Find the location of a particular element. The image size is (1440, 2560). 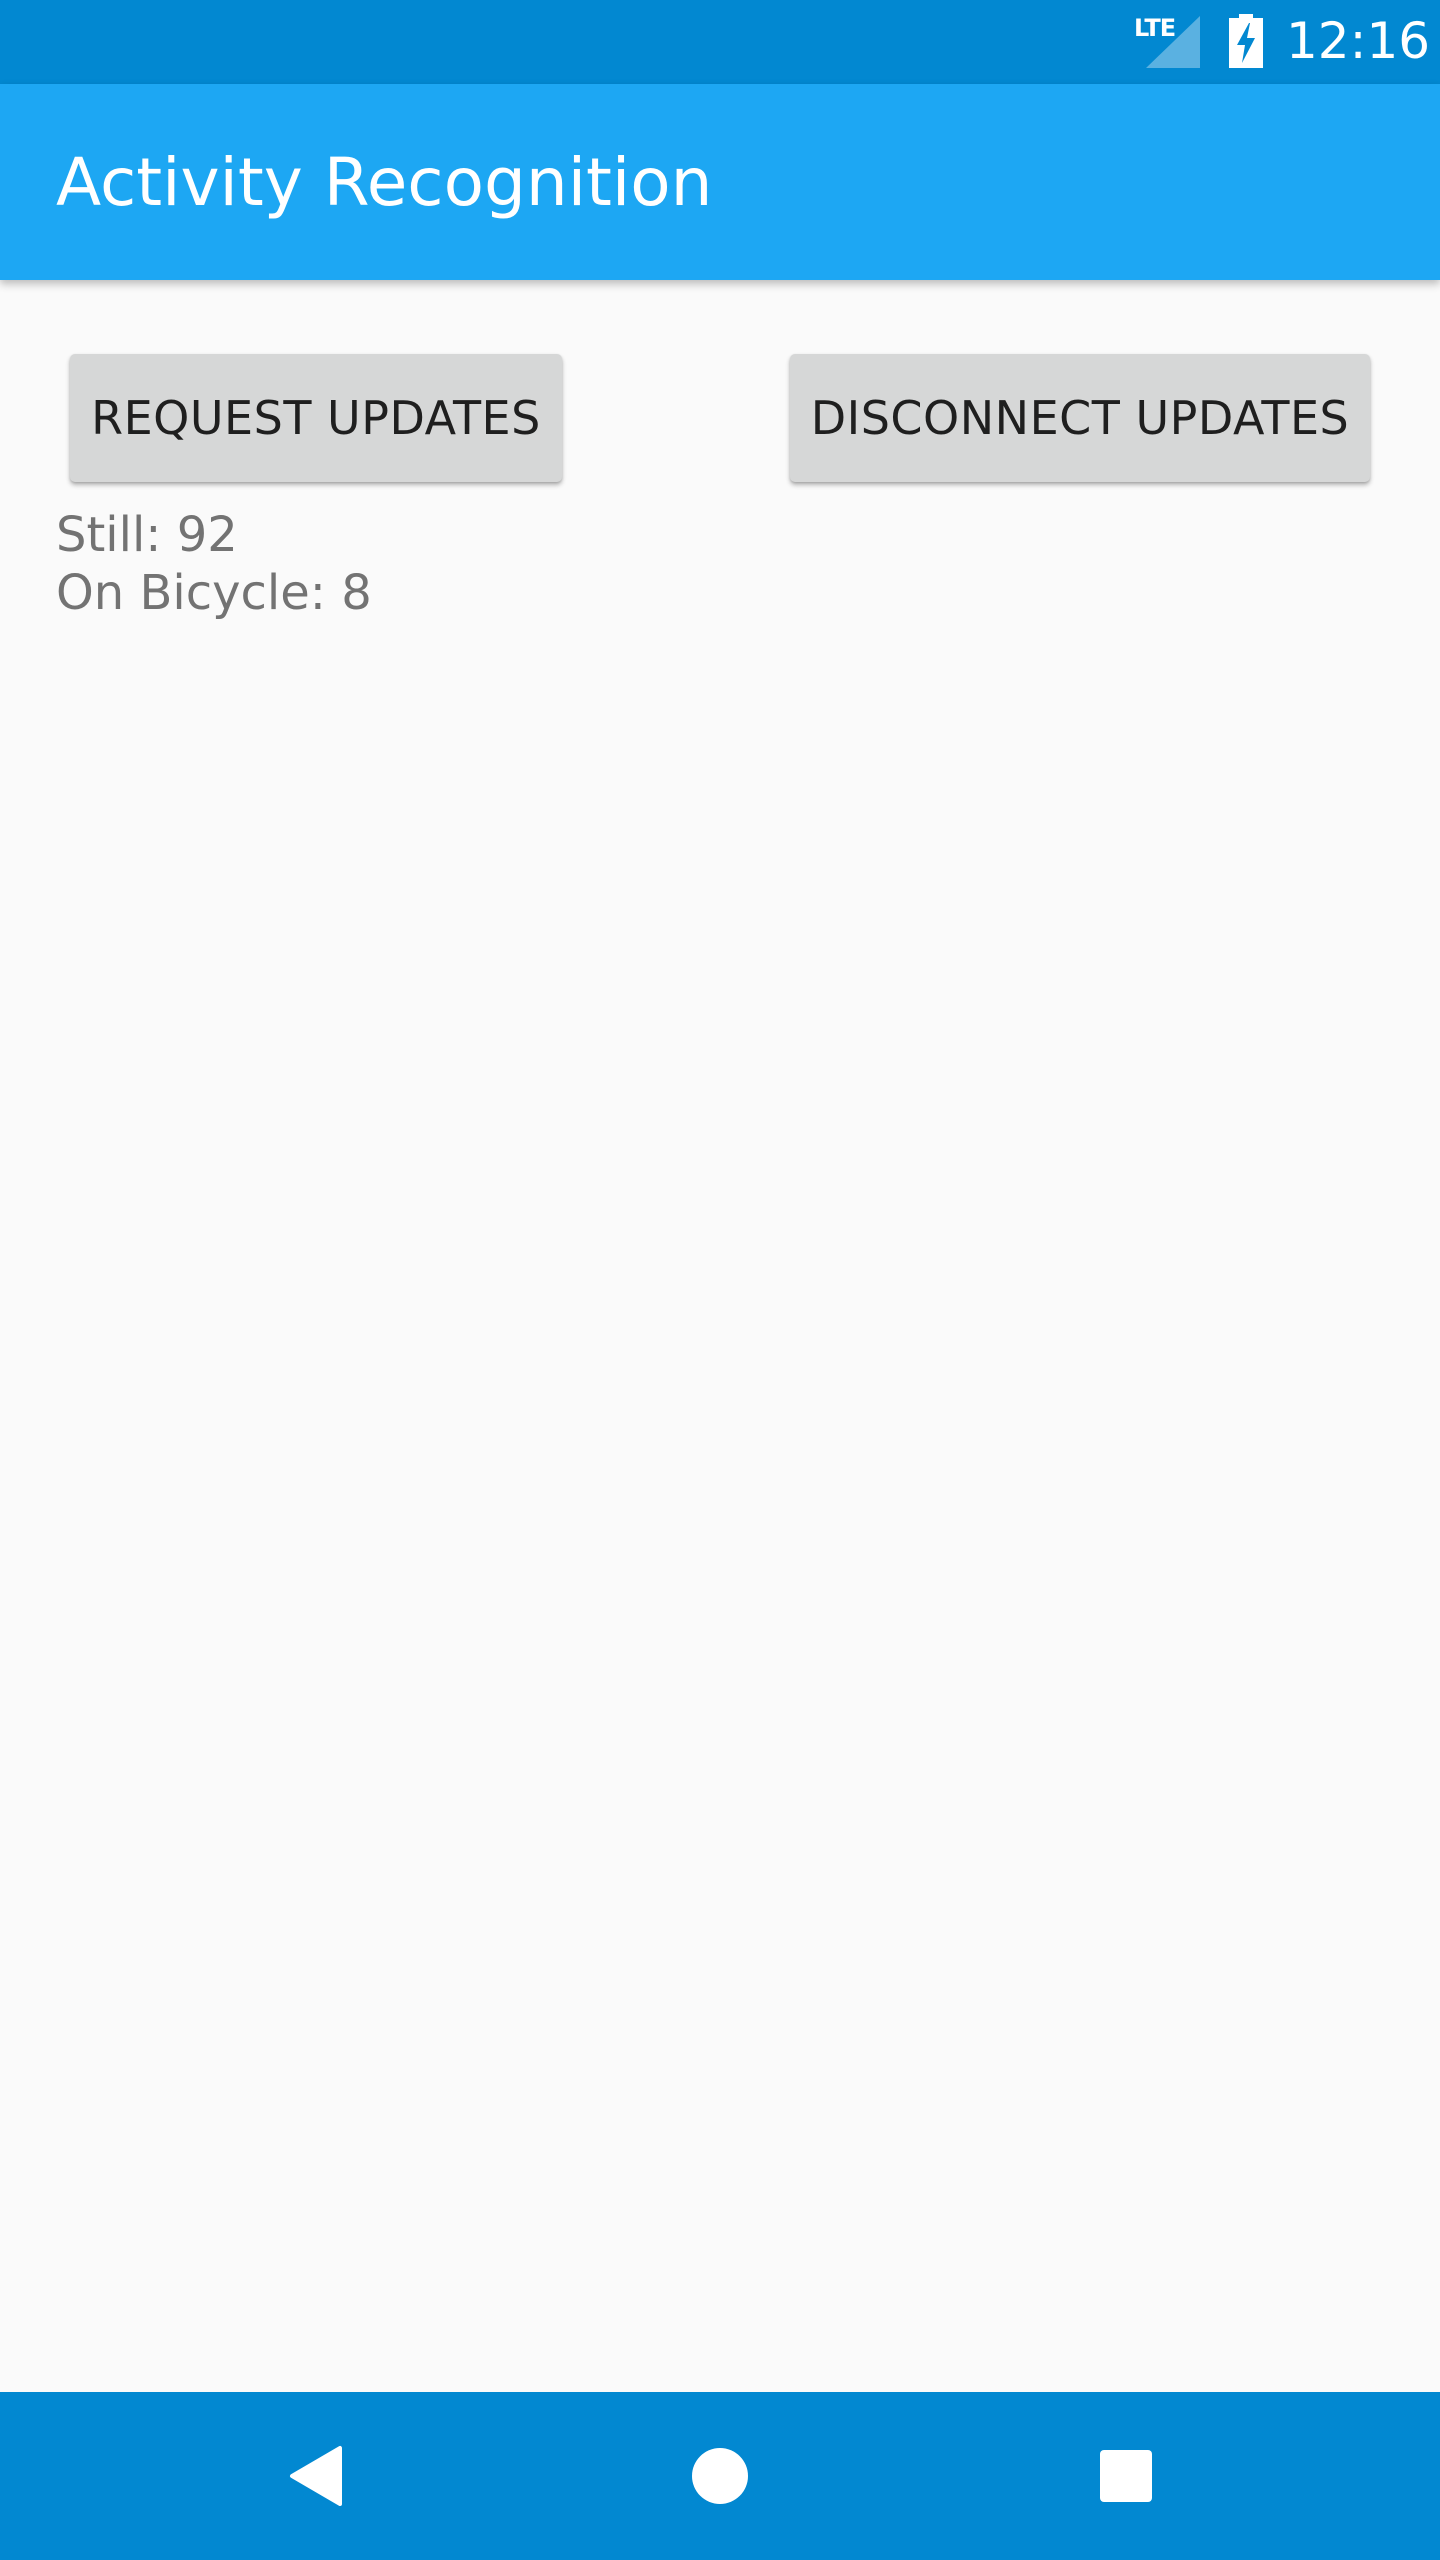

recents-icon is located at coordinates (1126, 2476).